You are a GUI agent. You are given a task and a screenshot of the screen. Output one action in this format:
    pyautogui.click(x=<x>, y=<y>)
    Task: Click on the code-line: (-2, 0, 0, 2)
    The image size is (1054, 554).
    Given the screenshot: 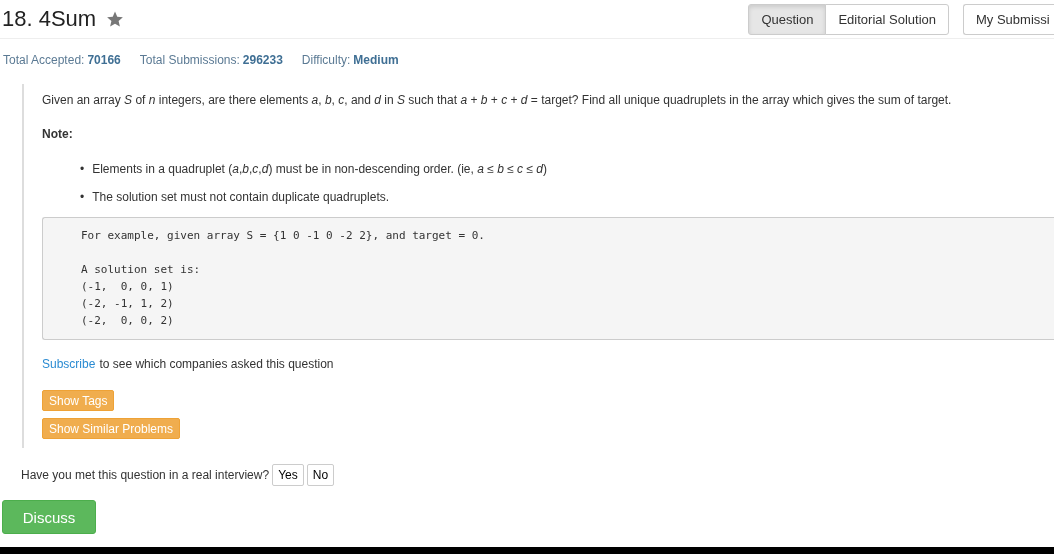 What is the action you would take?
    pyautogui.click(x=127, y=321)
    